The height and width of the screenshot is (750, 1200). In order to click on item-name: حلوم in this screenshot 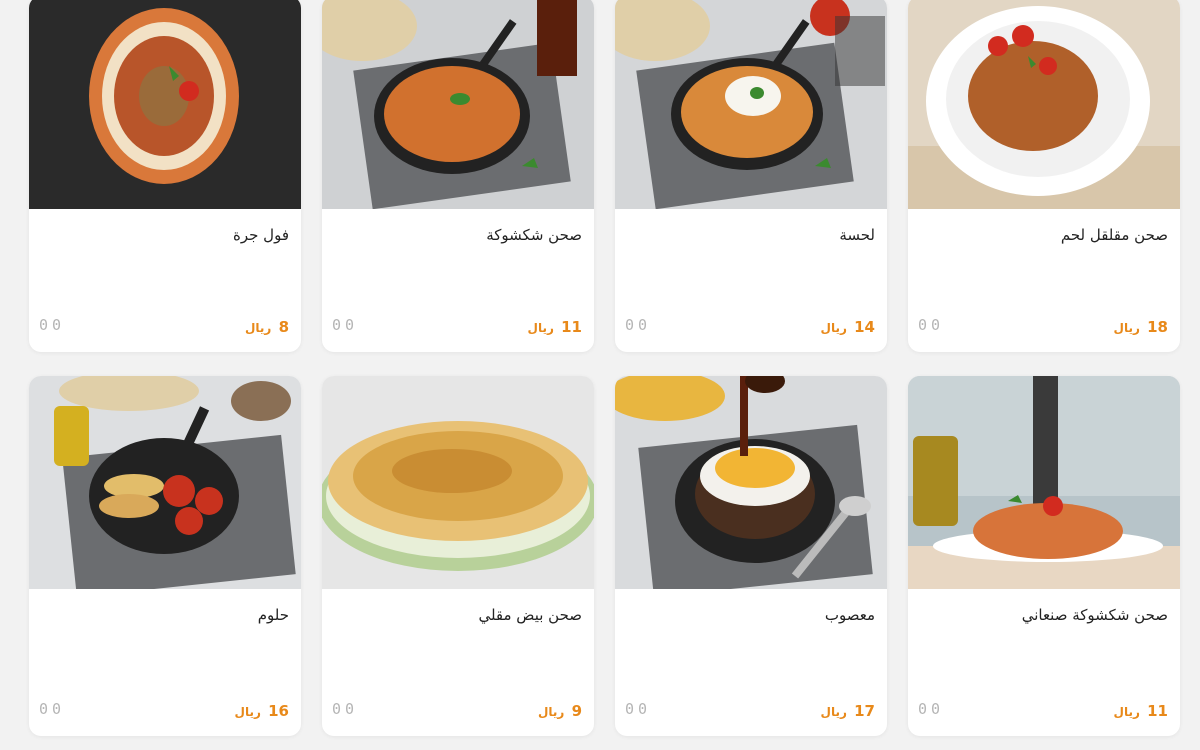, I will do `click(273, 615)`.